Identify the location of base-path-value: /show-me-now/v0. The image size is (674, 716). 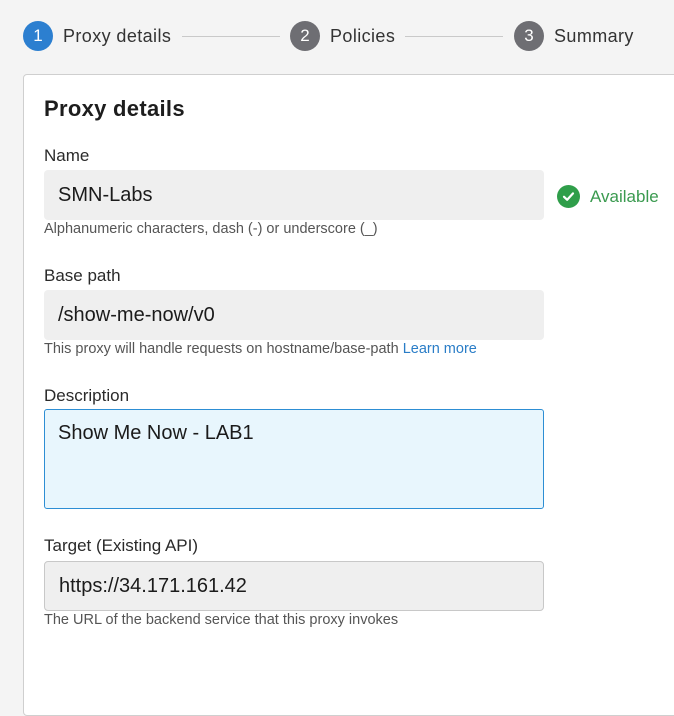
(136, 314).